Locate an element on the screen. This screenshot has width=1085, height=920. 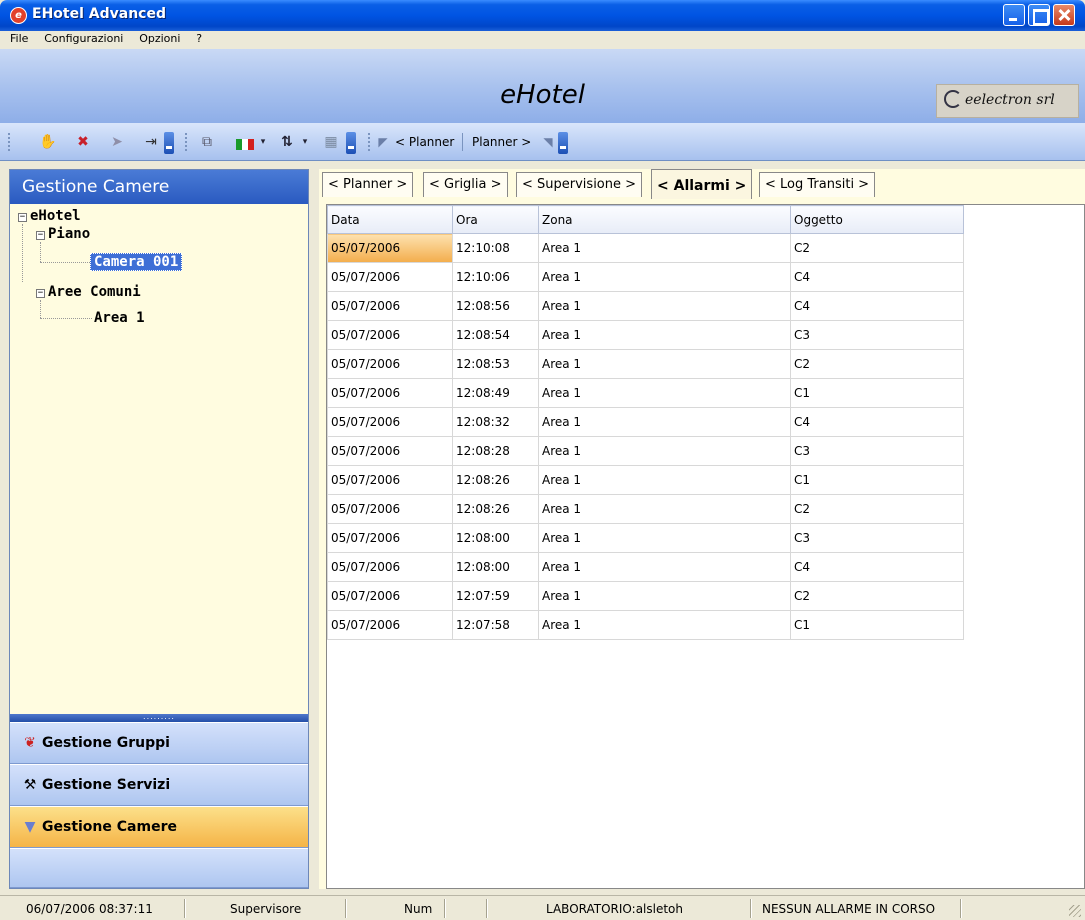
table-row: 05/07/2006 12:08:53 Area 1 C2 is located at coordinates (645, 364).